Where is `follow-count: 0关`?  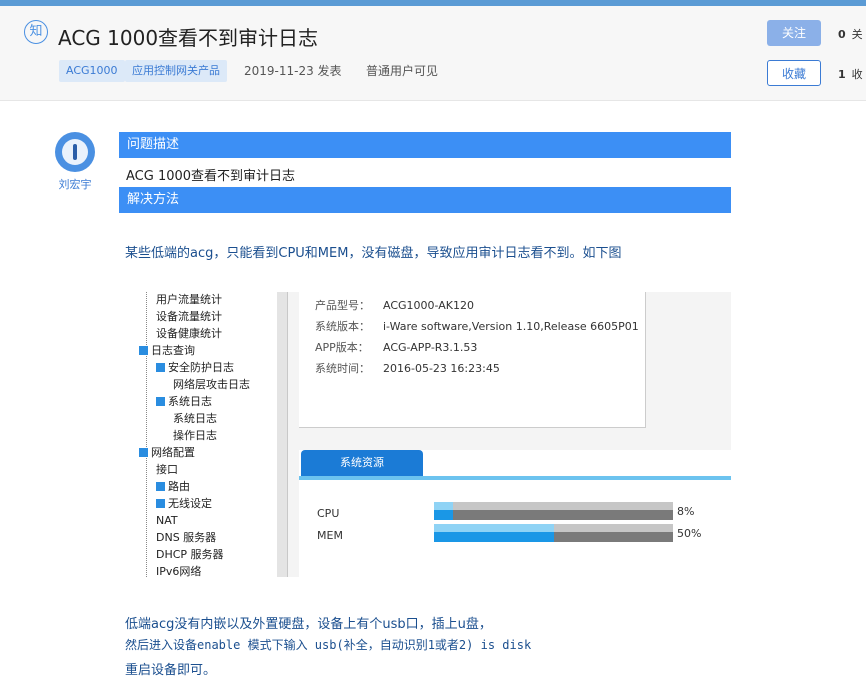 follow-count: 0关 is located at coordinates (850, 34).